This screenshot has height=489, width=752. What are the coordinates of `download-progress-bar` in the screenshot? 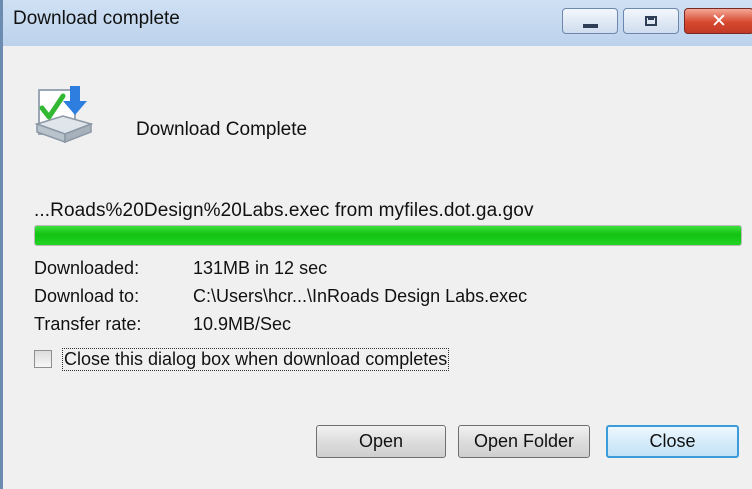 It's located at (388, 235).